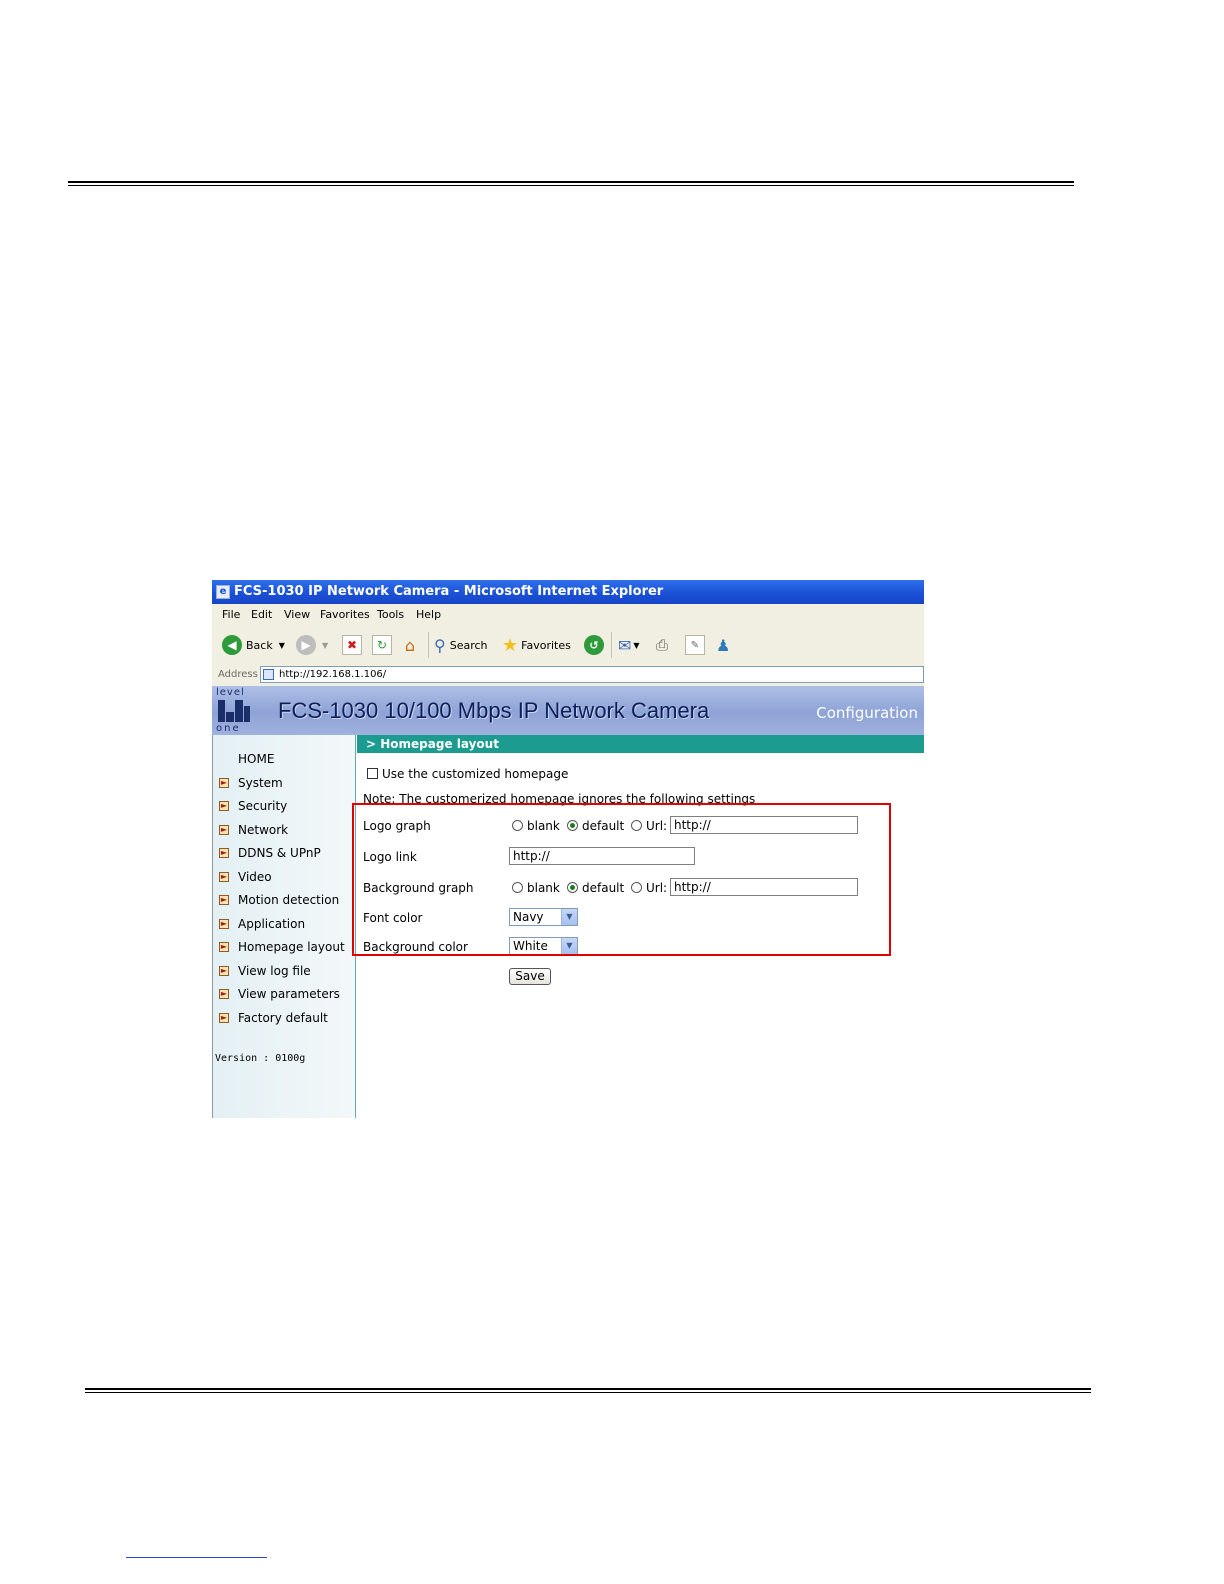  I want to click on sidebar-item-home: HOME, so click(284, 759).